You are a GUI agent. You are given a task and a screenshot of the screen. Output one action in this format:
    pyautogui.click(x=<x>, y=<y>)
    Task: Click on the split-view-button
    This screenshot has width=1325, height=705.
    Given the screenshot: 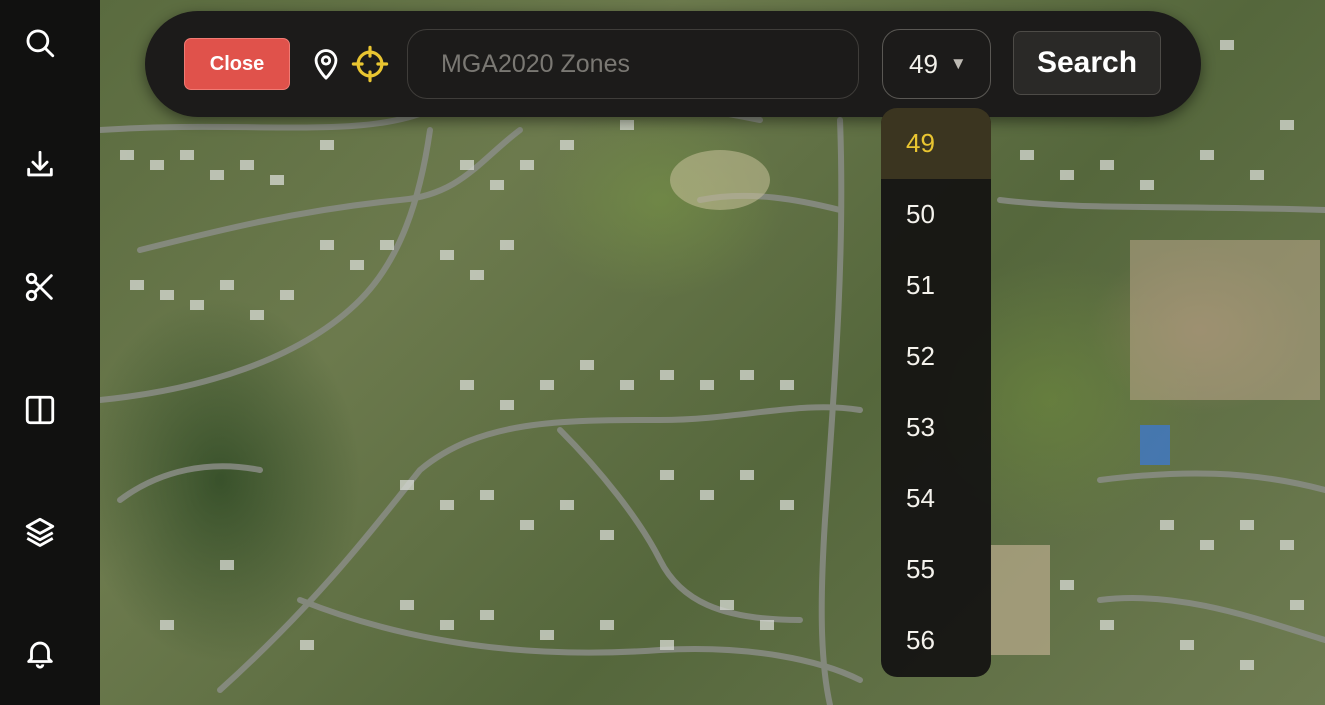 What is the action you would take?
    pyautogui.click(x=40, y=410)
    